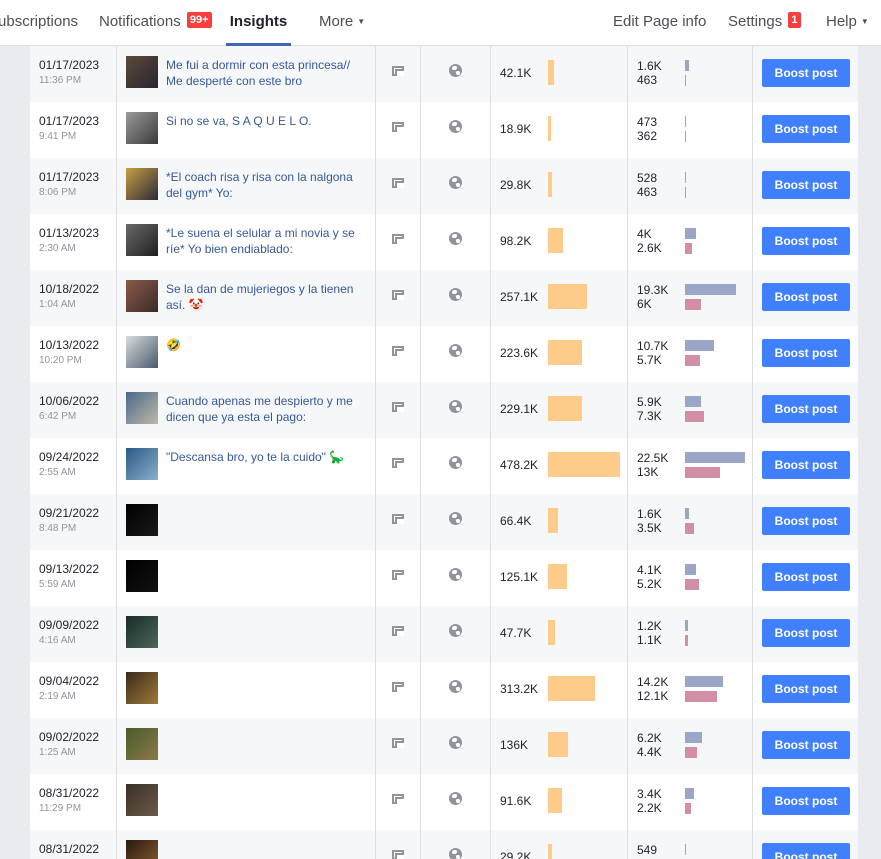 The width and height of the screenshot is (881, 859). What do you see at coordinates (659, 23) in the screenshot?
I see `tab-edit-page-info: Edit Page info` at bounding box center [659, 23].